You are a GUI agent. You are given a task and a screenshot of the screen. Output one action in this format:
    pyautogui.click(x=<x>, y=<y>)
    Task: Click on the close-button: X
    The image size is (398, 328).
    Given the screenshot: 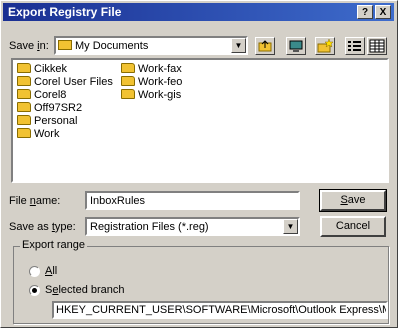 What is the action you would take?
    pyautogui.click(x=383, y=12)
    